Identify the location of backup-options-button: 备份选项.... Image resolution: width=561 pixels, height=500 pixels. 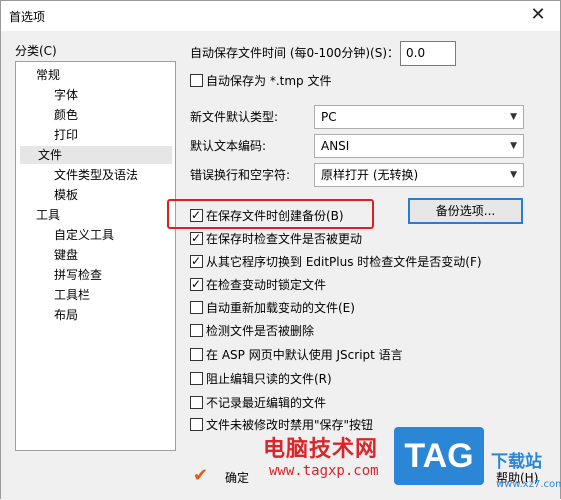
(465, 211).